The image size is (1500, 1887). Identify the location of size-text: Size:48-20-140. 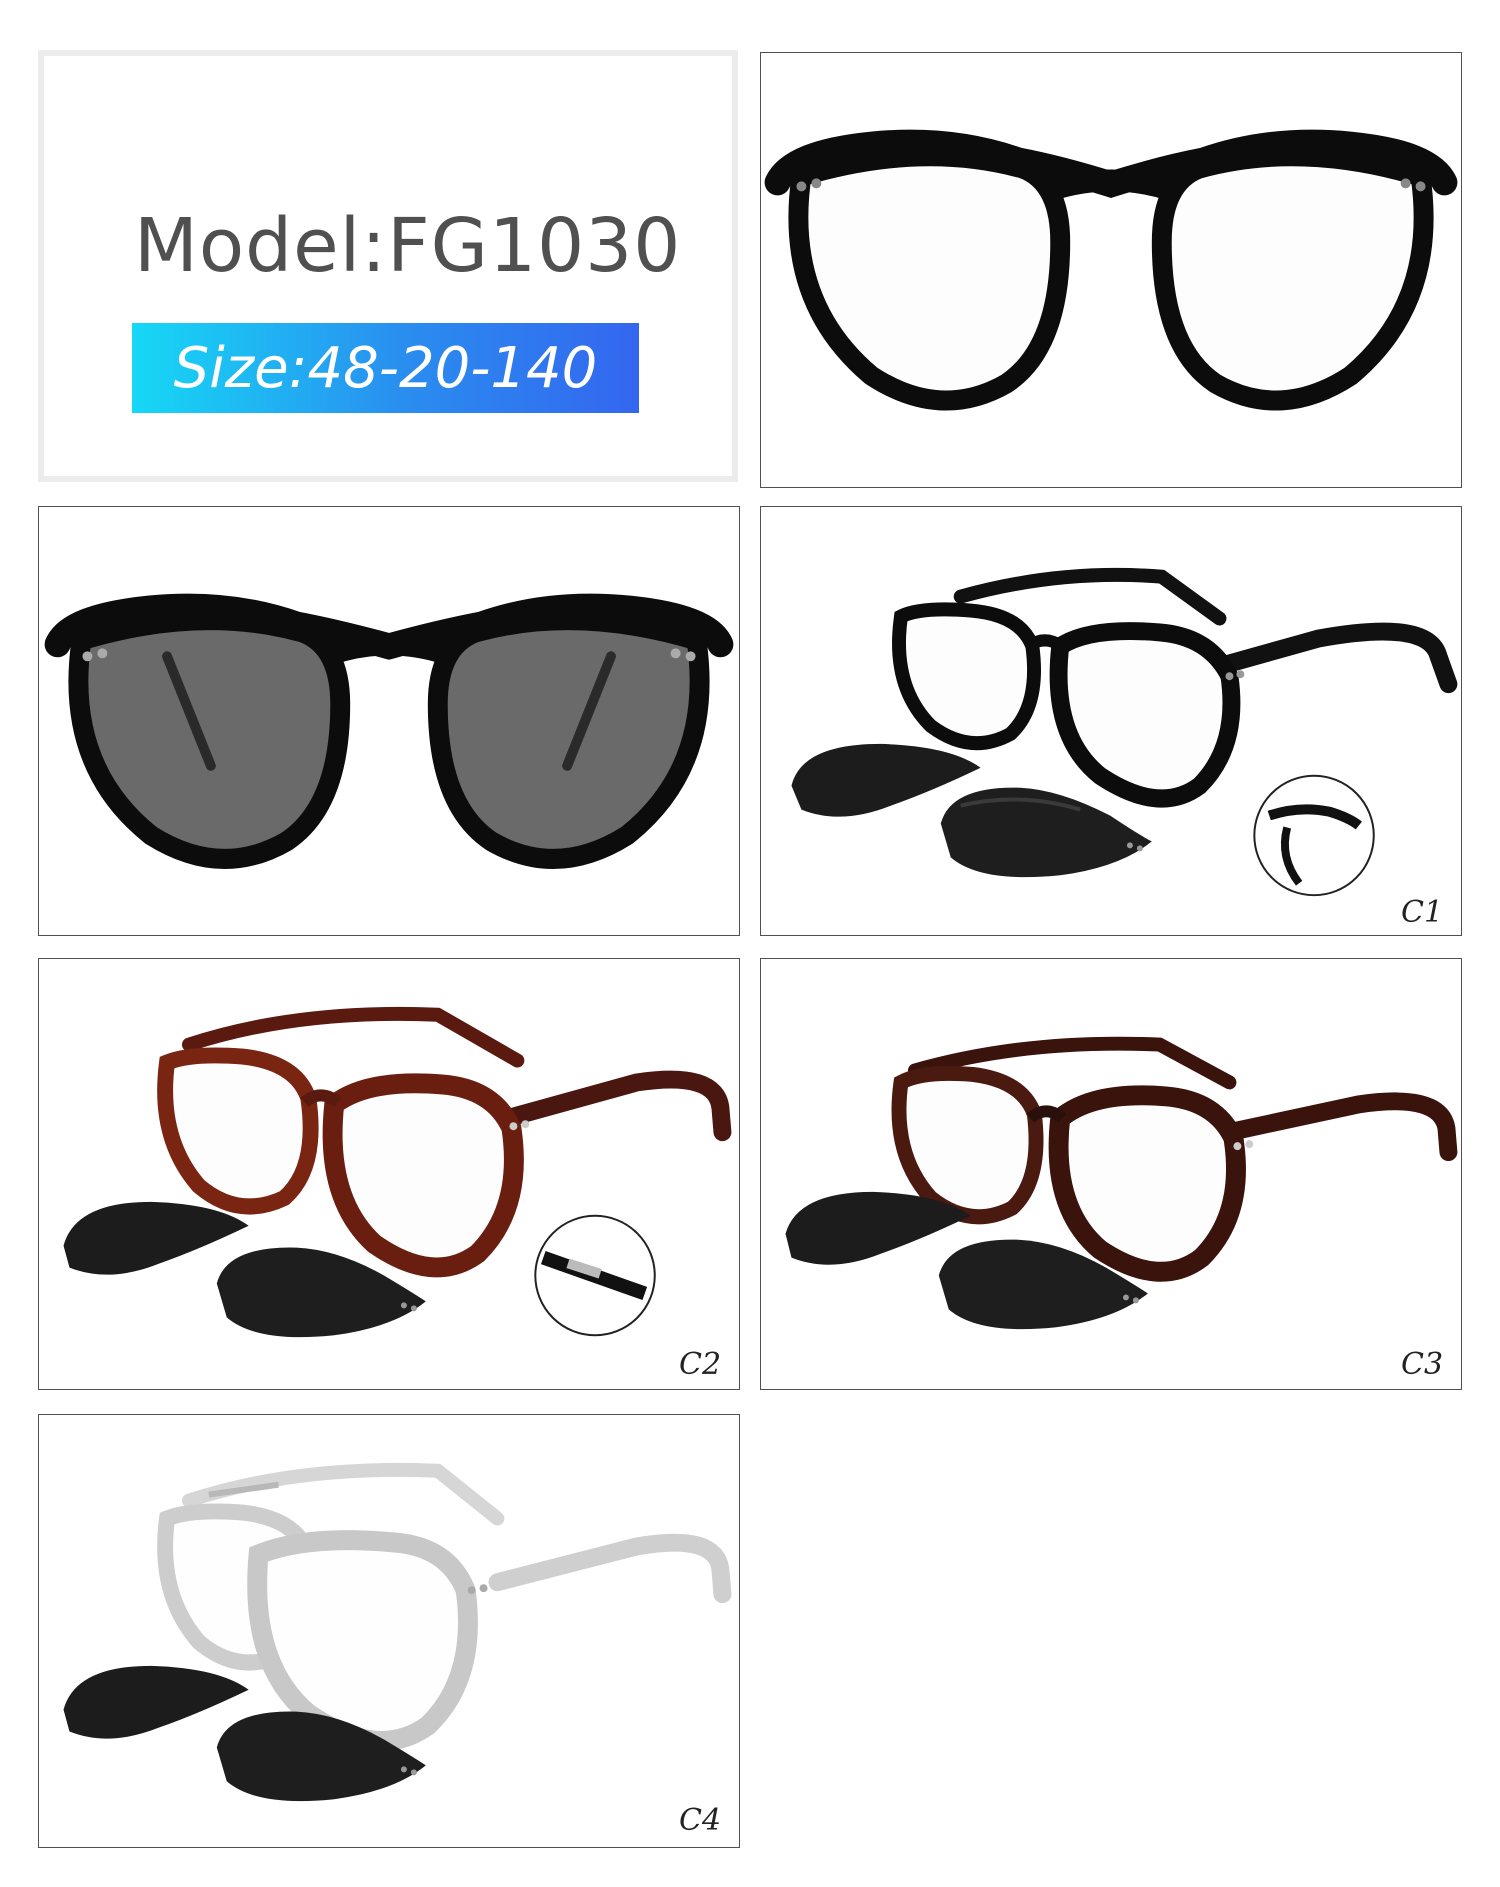
(385, 368).